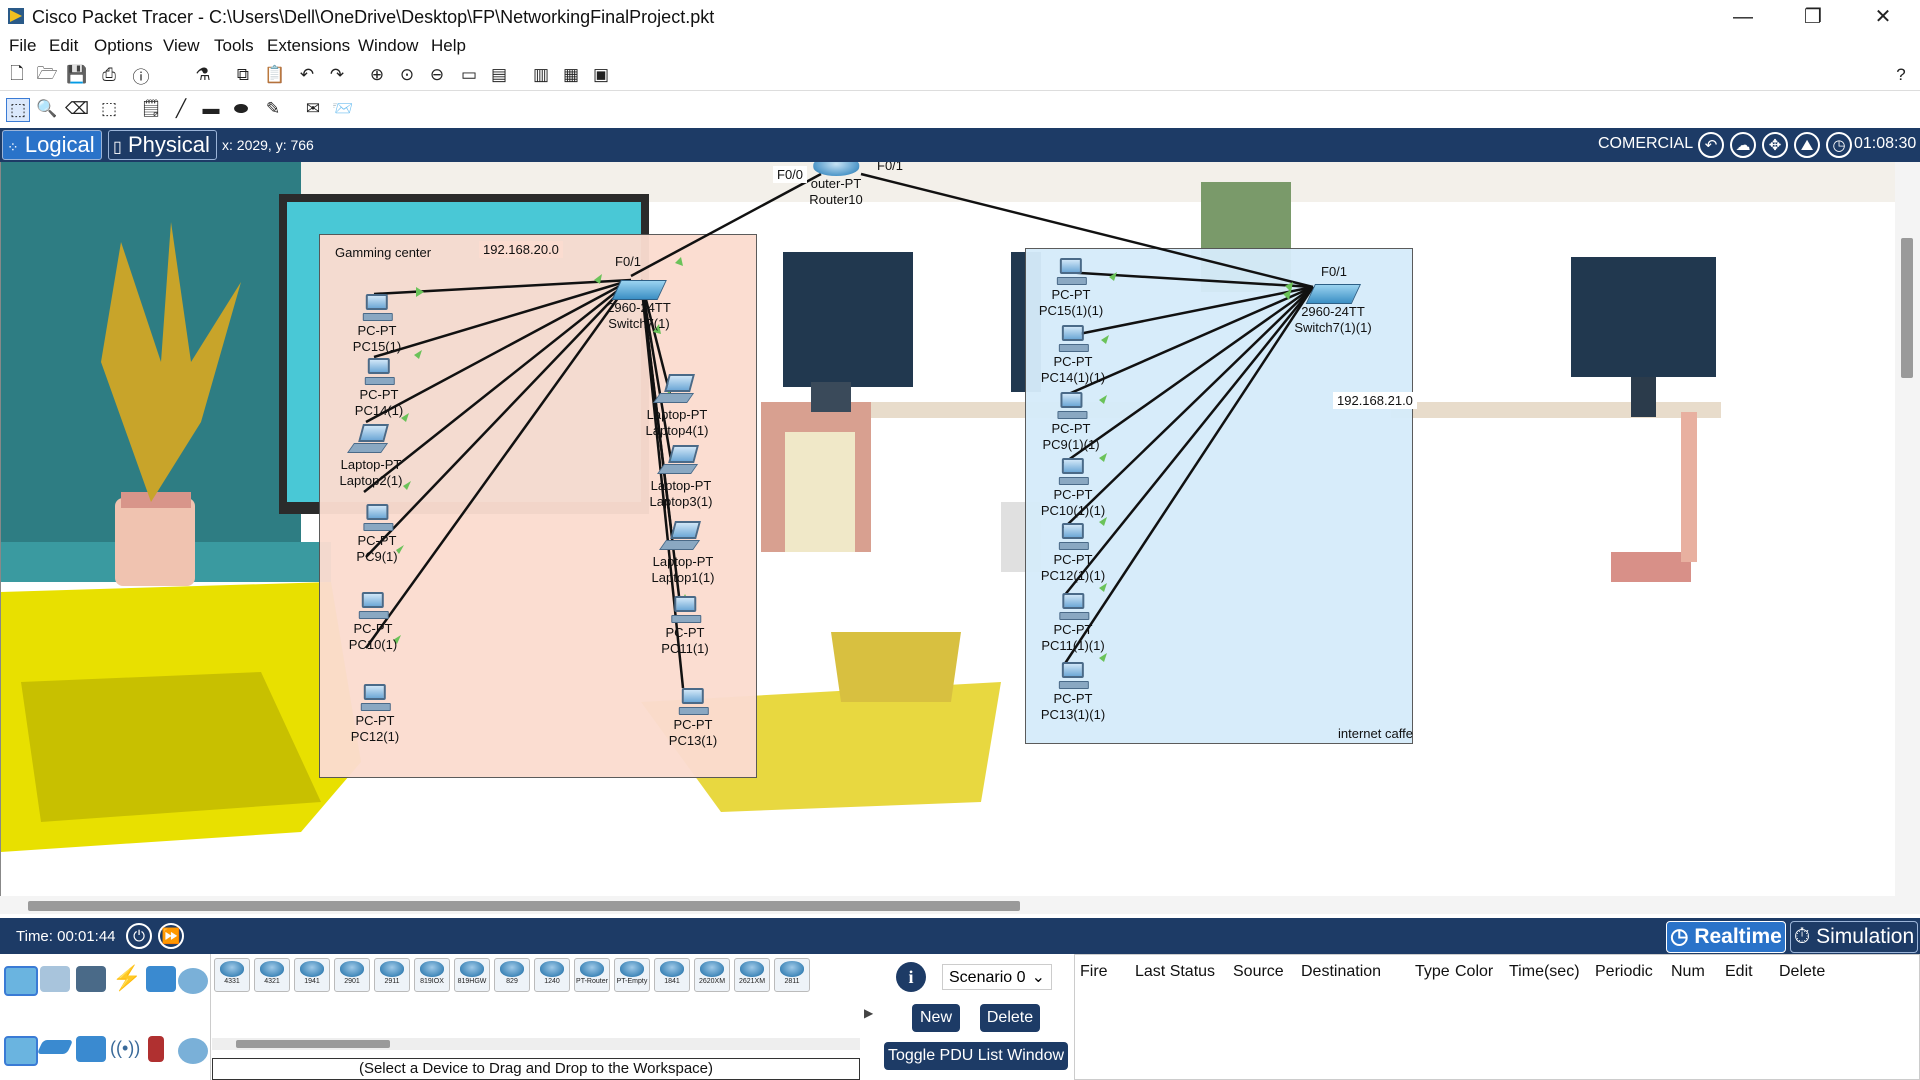  What do you see at coordinates (127, 978) in the screenshot?
I see `connections-category-icon: ⚡` at bounding box center [127, 978].